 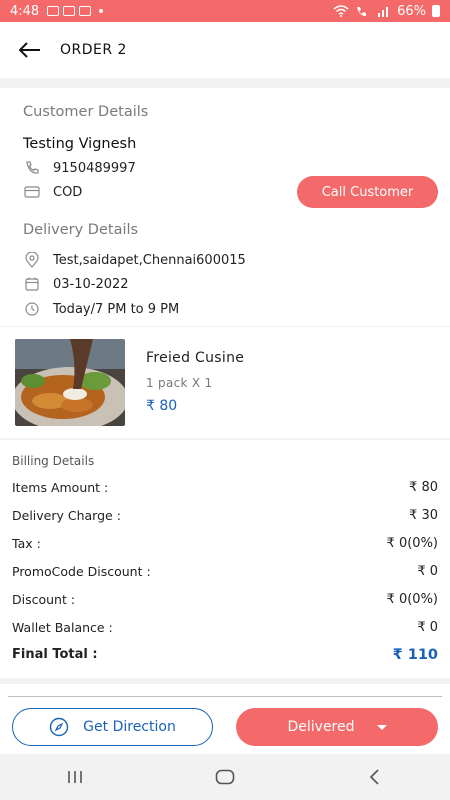 I want to click on location-pin-icon, so click(x=32, y=260).